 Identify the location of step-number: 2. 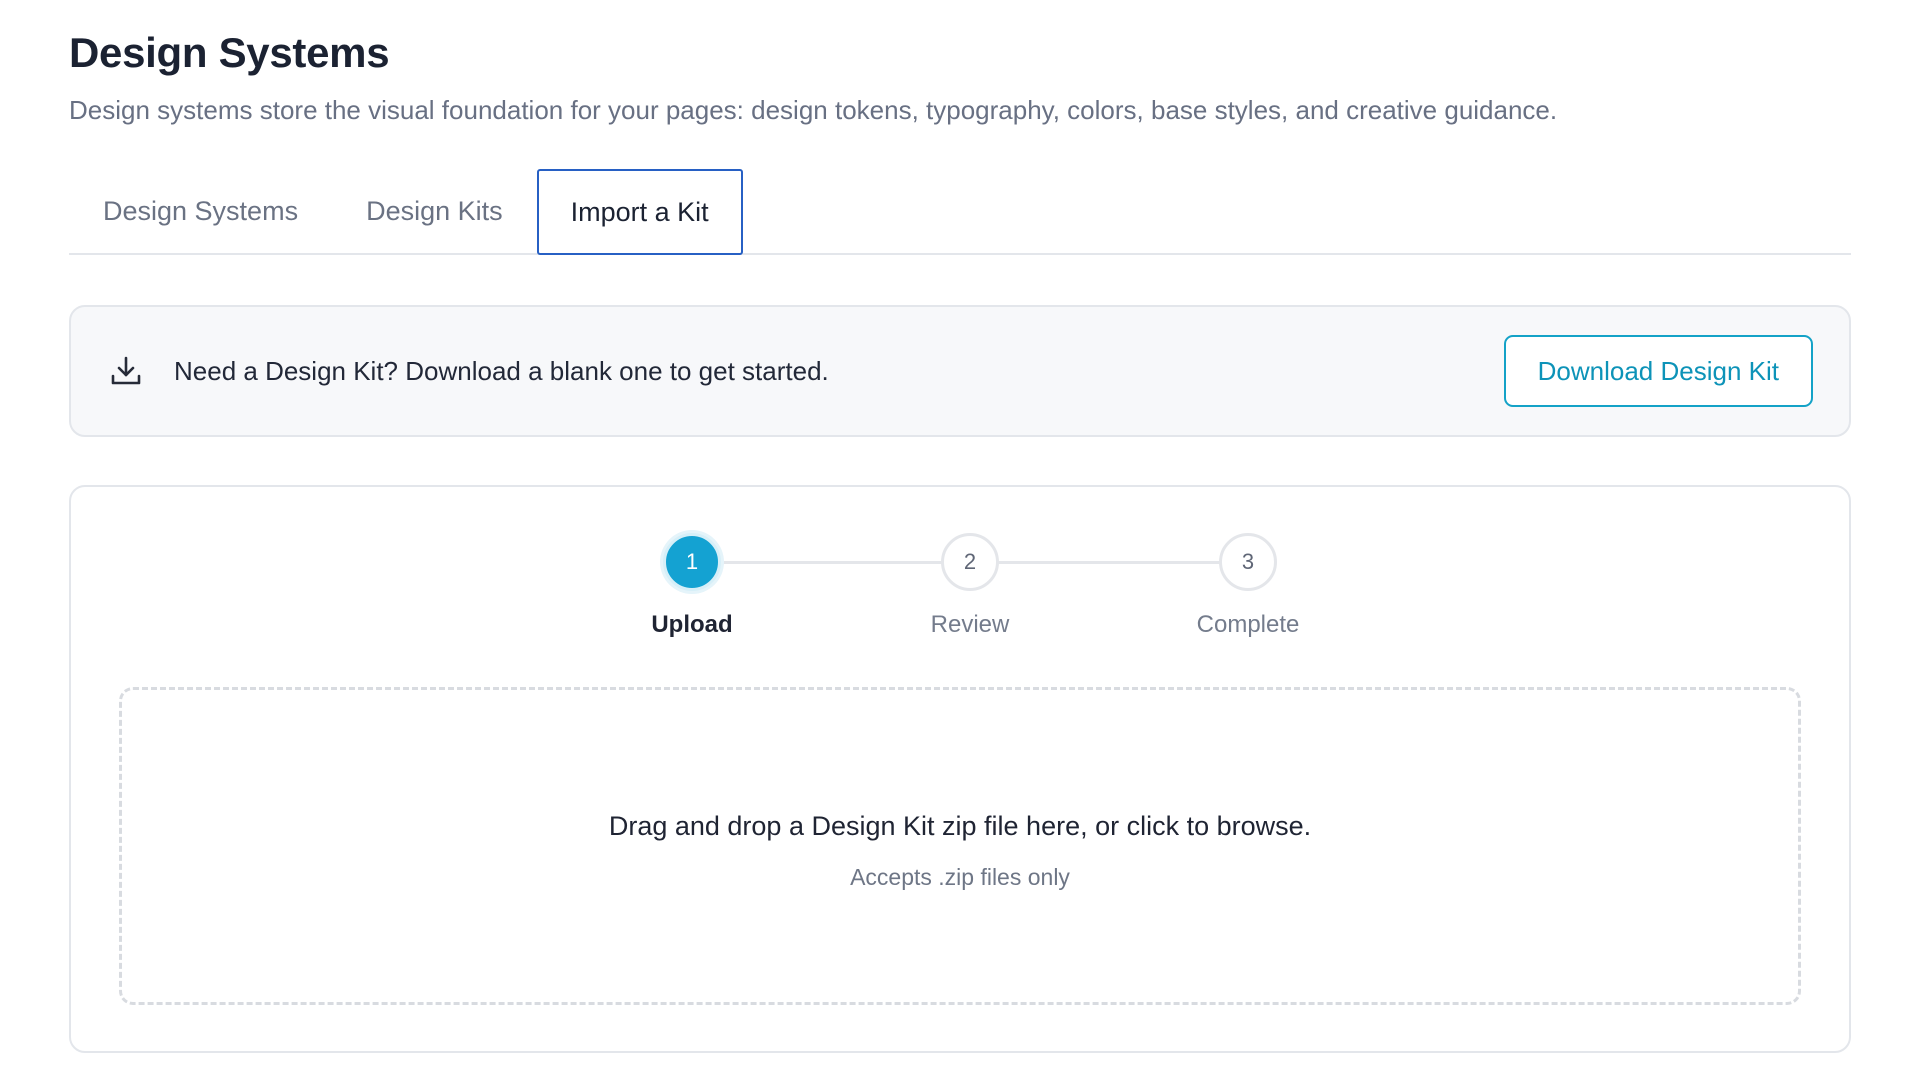
(970, 562).